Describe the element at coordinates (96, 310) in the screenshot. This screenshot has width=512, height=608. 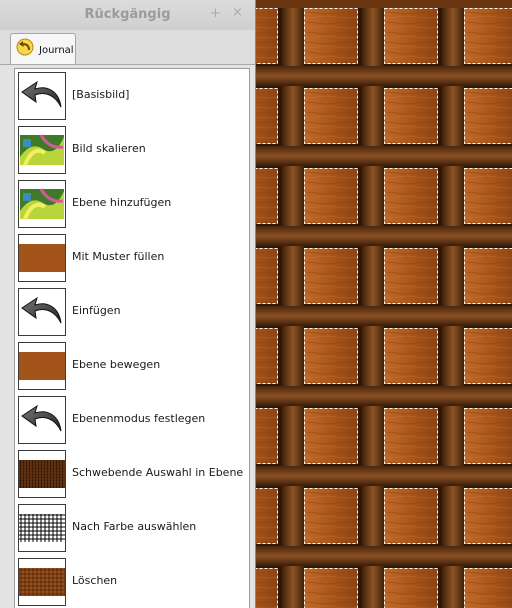
I see `history-item-label: Einfügen` at that location.